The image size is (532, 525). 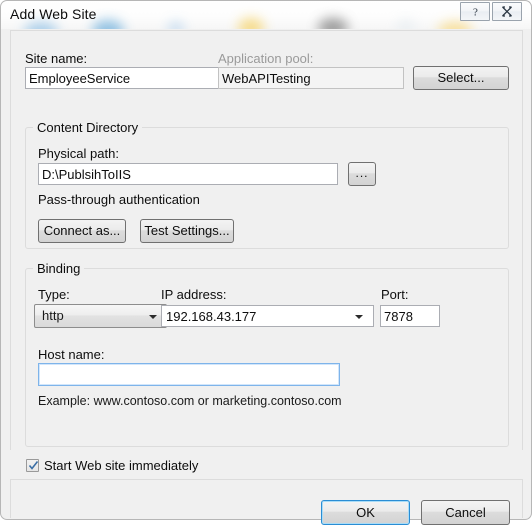 I want to click on title-bar: Add Web Site ?, so click(x=266, y=15).